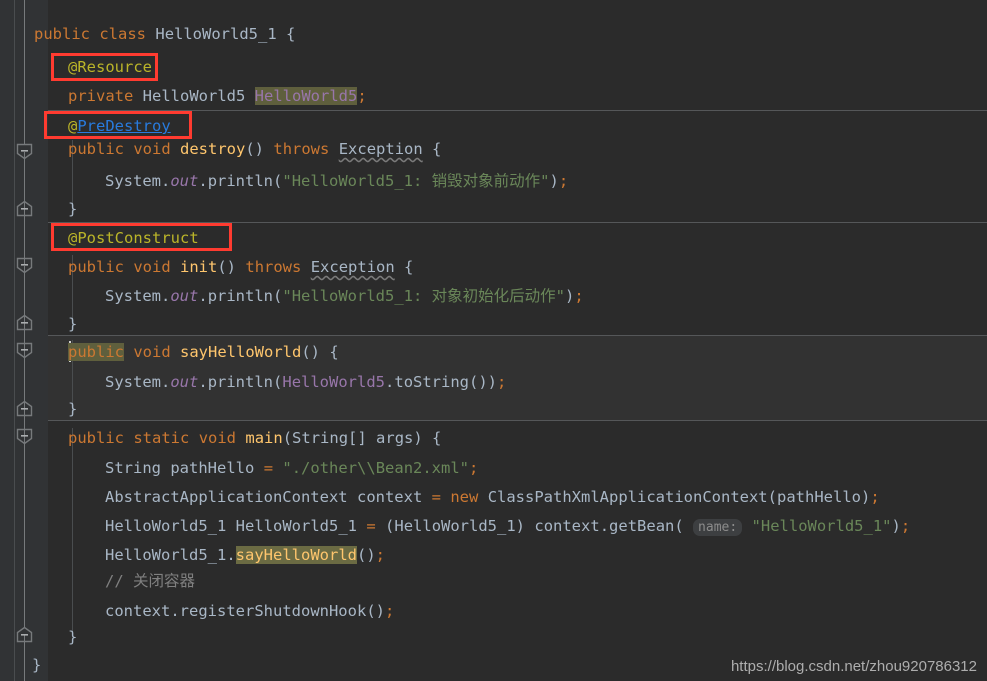 The height and width of the screenshot is (681, 987). Describe the element at coordinates (819, 497) in the screenshot. I see `token-arg-pathhello: pathHello` at that location.